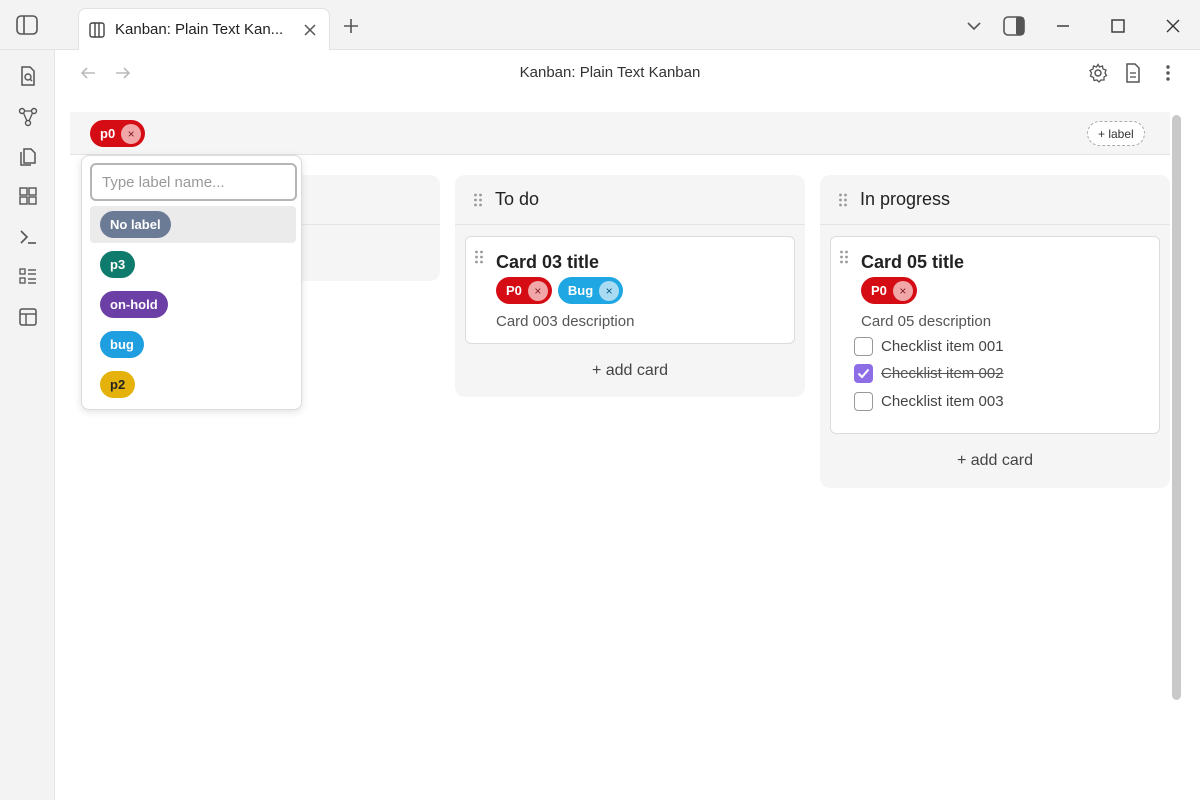 The height and width of the screenshot is (800, 1200). Describe the element at coordinates (995, 200) in the screenshot. I see `column-header: In progress` at that location.